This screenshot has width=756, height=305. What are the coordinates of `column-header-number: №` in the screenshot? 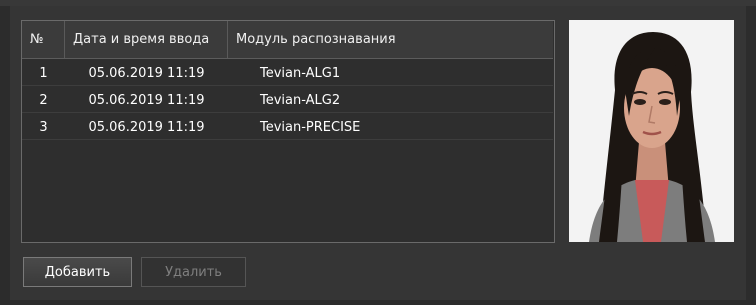 It's located at (43, 39).